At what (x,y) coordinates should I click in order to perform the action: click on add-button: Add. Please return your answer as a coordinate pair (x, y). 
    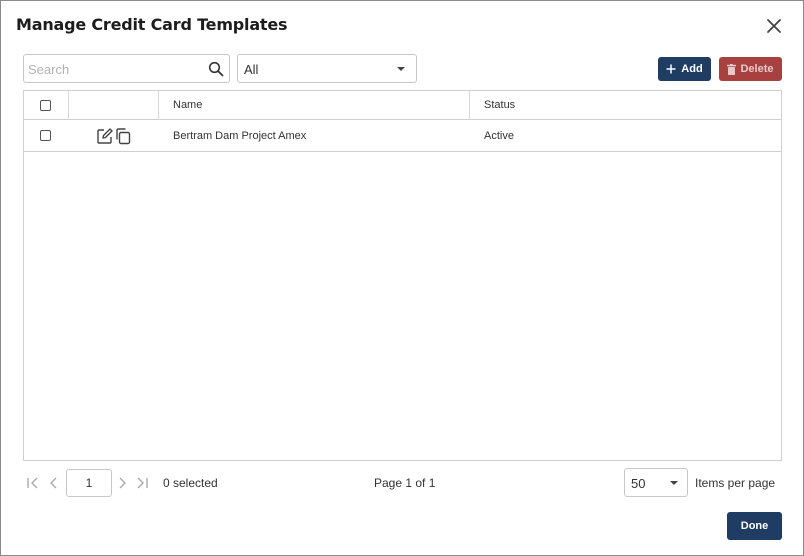
    Looking at the image, I should click on (684, 69).